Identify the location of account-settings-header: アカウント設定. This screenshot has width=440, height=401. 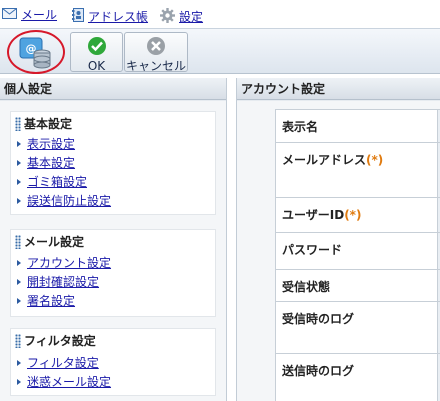
(338, 89).